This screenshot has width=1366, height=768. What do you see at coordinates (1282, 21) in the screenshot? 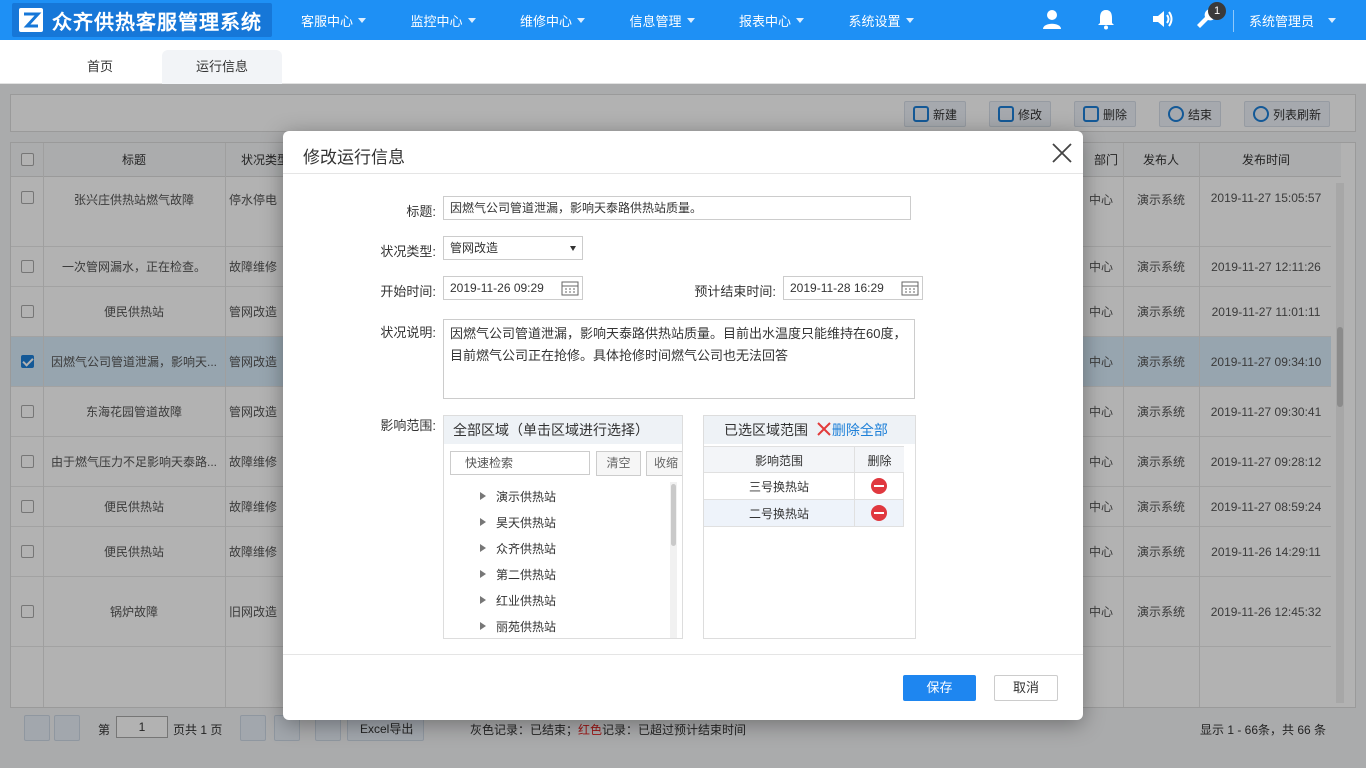
I see `user-name: 系统管理员` at bounding box center [1282, 21].